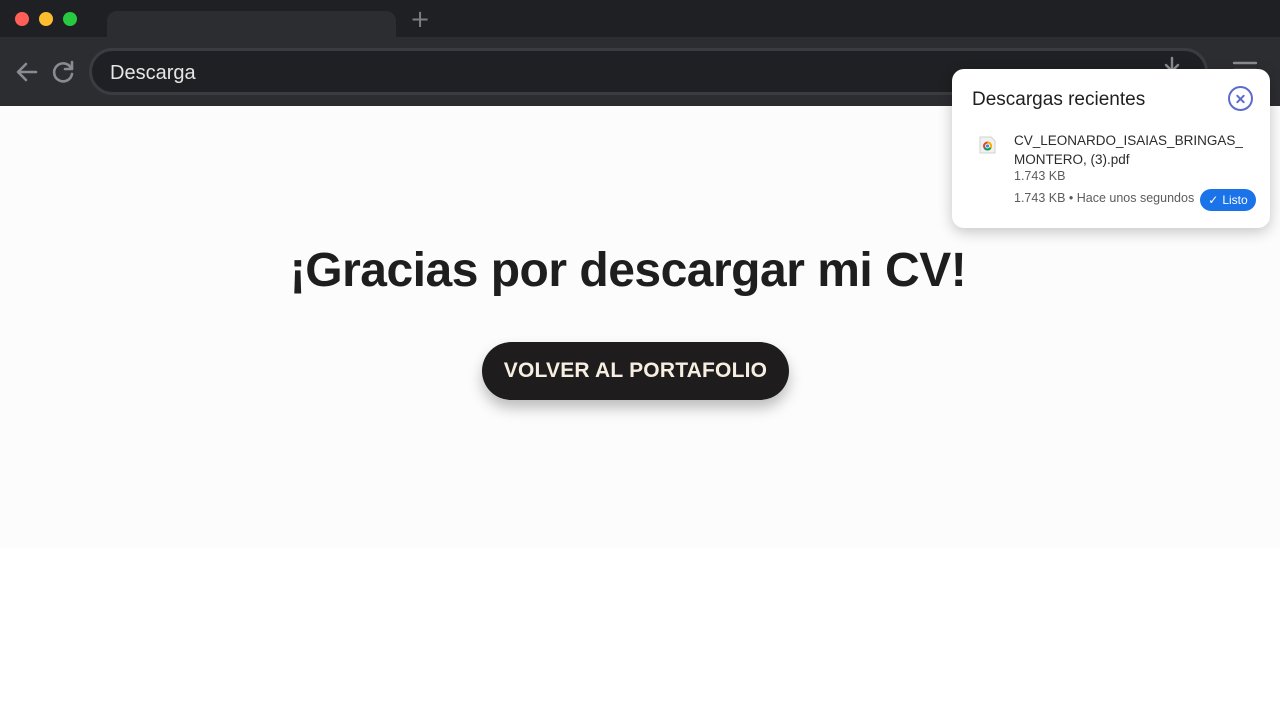 The height and width of the screenshot is (720, 1280). Describe the element at coordinates (420, 19) in the screenshot. I see `new-tab-plus-icon: +` at that location.